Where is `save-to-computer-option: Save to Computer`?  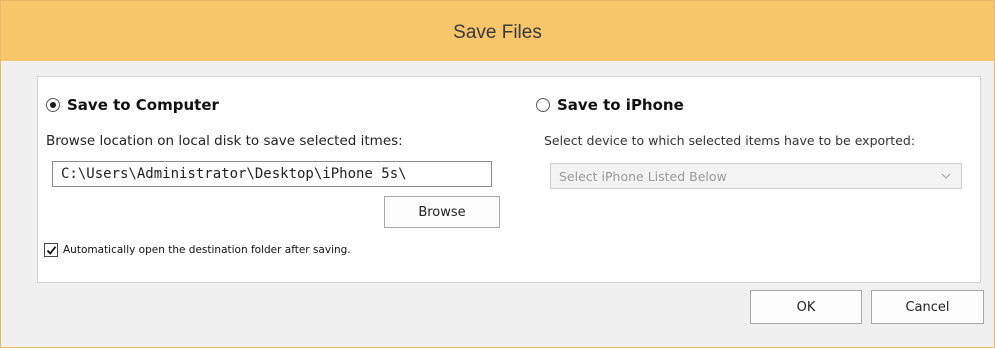 save-to-computer-option: Save to Computer is located at coordinates (132, 105).